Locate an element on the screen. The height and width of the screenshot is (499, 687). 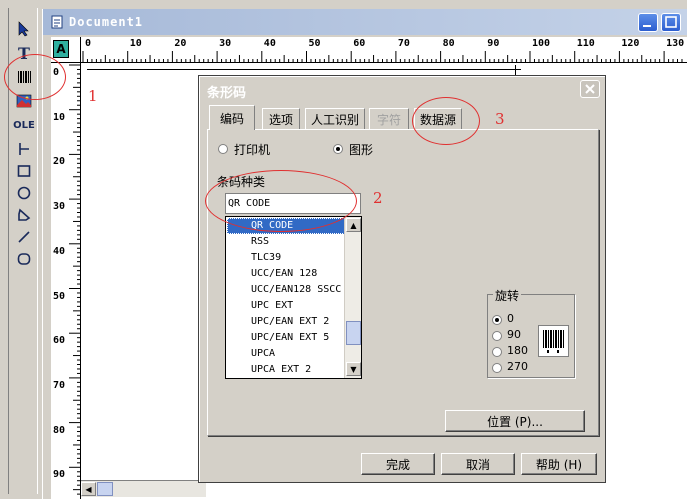
ruler-tick-label: 0 is located at coordinates (88, 43).